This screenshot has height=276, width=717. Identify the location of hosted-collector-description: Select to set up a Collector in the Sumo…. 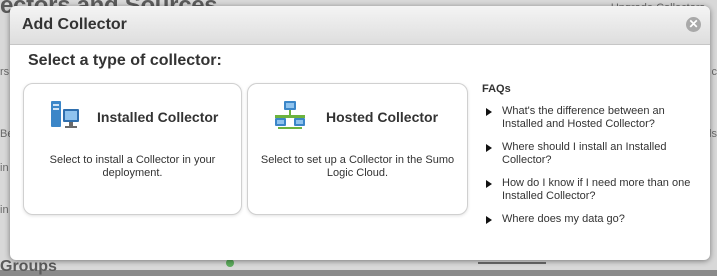
(357, 167).